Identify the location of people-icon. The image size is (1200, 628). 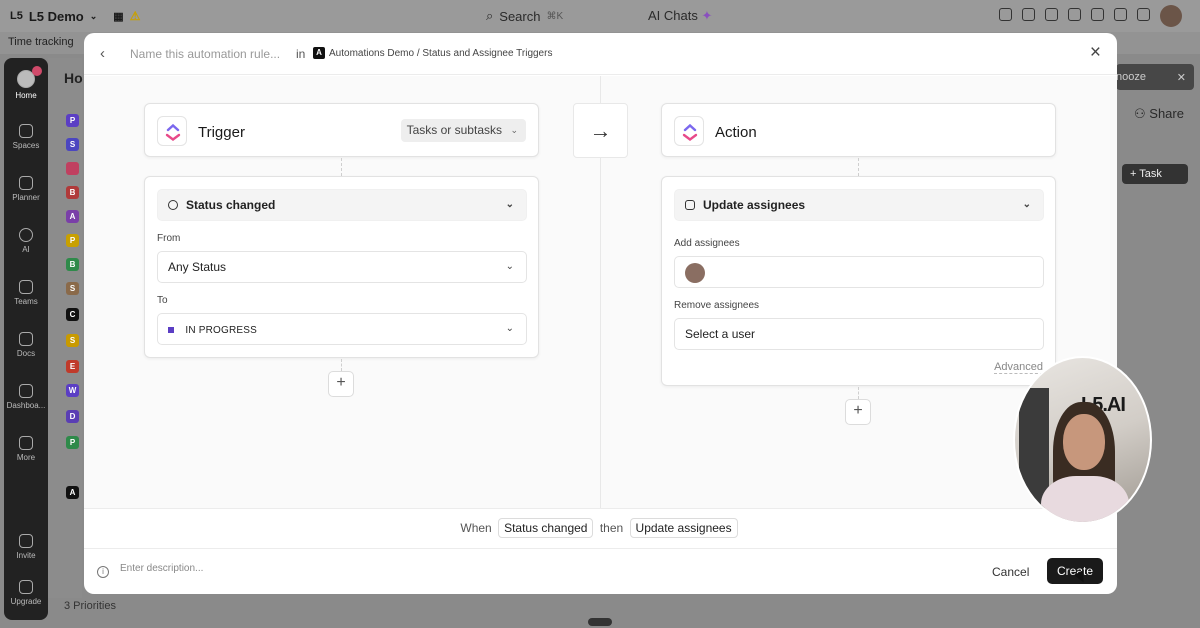
(72, 466).